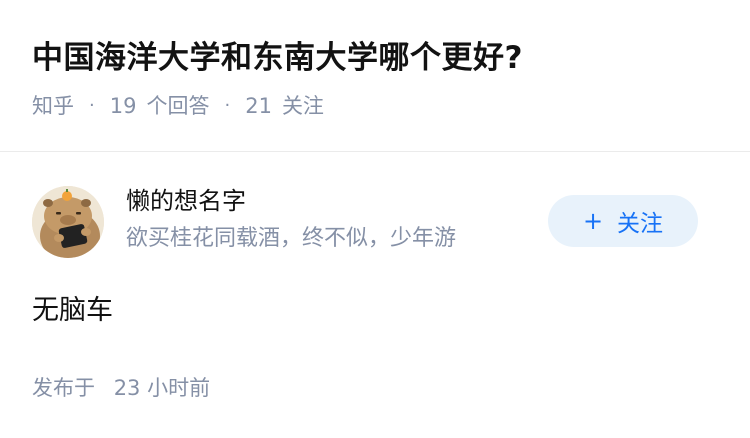 The width and height of the screenshot is (750, 438). I want to click on answer-timestamp: 发布于 23 小时前, so click(121, 388).